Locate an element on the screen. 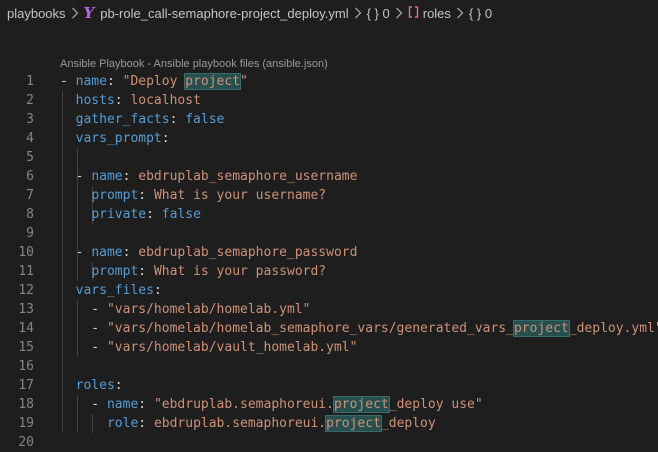 Image resolution: width=658 pixels, height=452 pixels. code-content: roles: is located at coordinates (91, 385).